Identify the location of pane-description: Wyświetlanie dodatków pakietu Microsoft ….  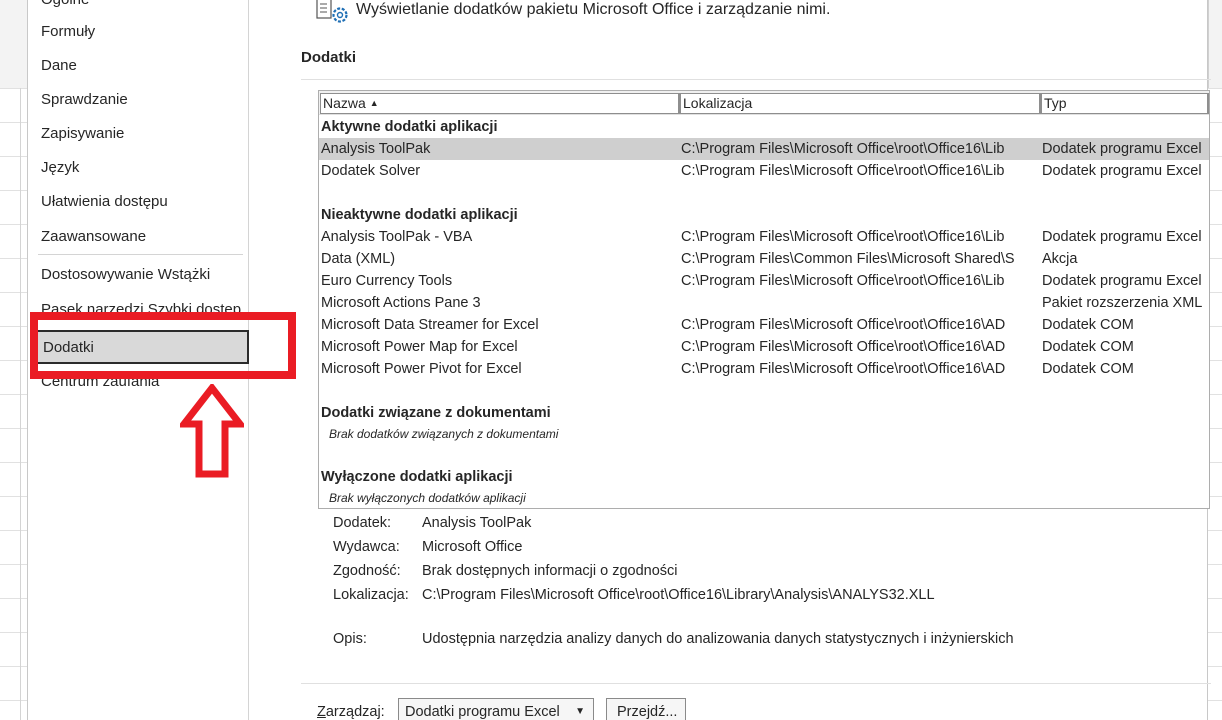
(593, 9).